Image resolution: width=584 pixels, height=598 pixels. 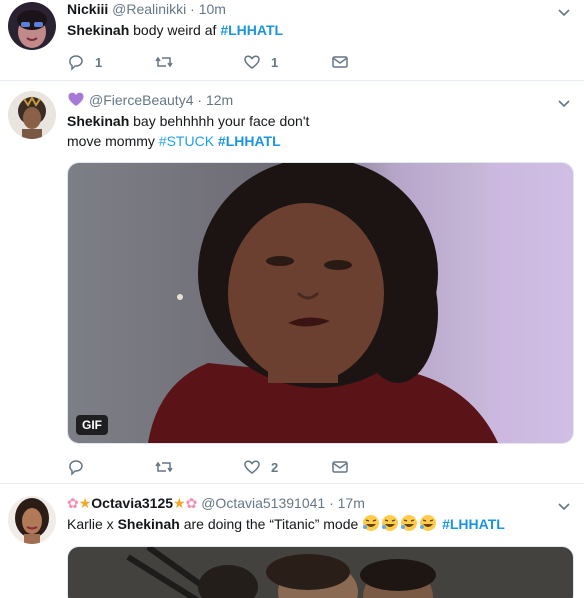 What do you see at coordinates (111, 141) in the screenshot?
I see `body-text-line-2: move mommy` at bounding box center [111, 141].